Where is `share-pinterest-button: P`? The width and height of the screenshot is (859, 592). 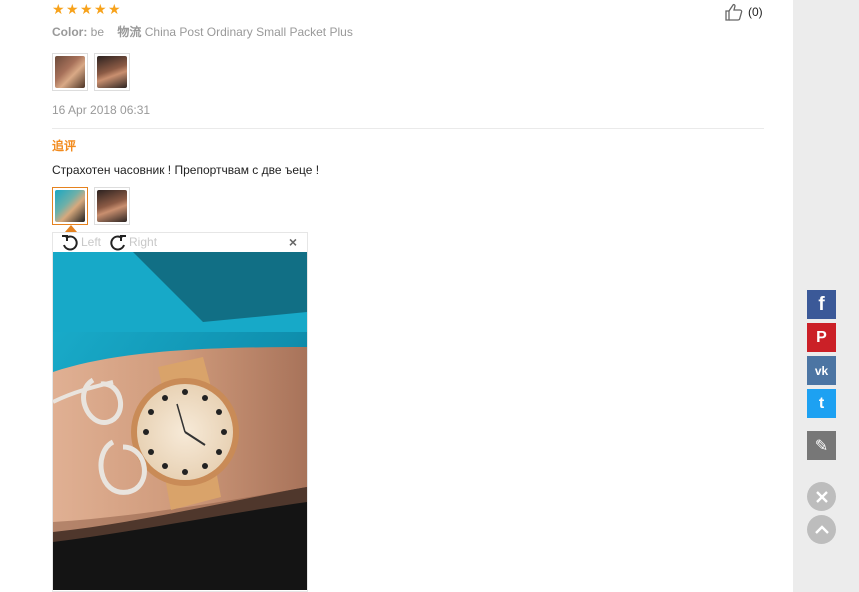 share-pinterest-button: P is located at coordinates (821, 337).